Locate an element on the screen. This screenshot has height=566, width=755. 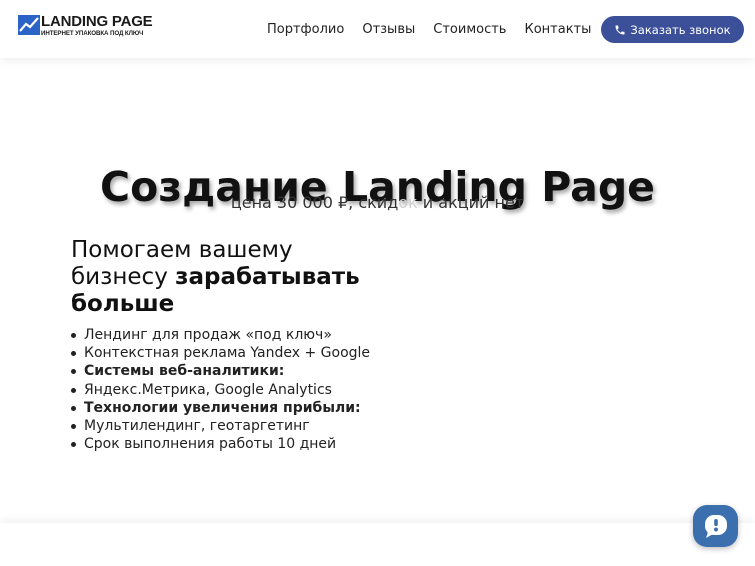
feature-item: Срок выполнения работы 10 дней is located at coordinates (220, 444).